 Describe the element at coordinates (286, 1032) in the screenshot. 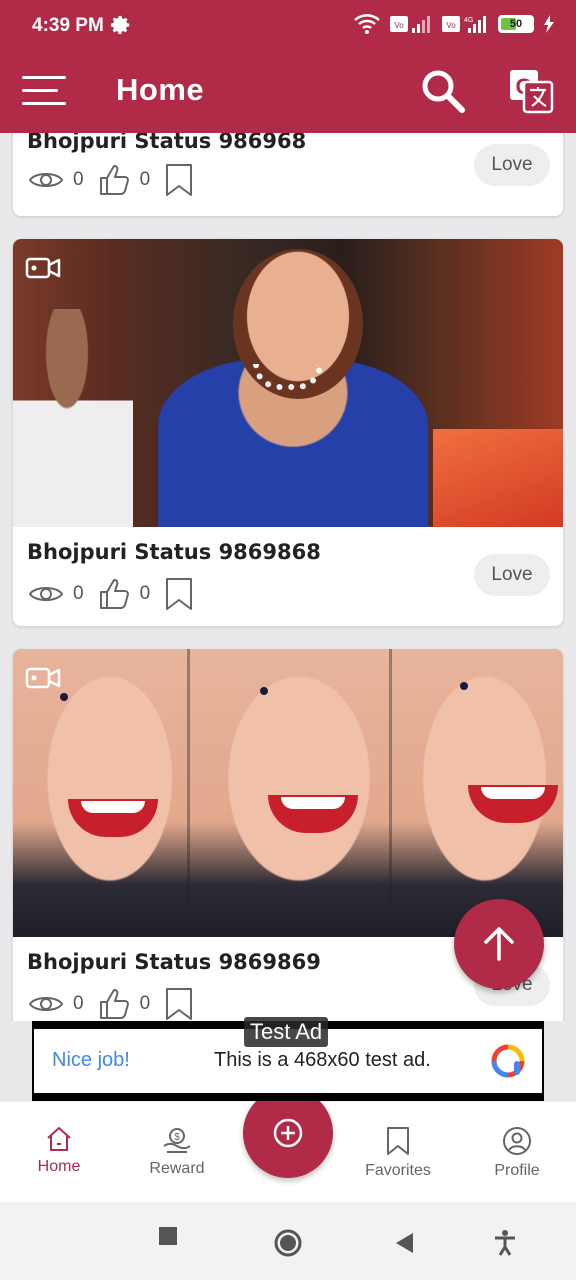

I see `ad-tag: Test Ad` at that location.